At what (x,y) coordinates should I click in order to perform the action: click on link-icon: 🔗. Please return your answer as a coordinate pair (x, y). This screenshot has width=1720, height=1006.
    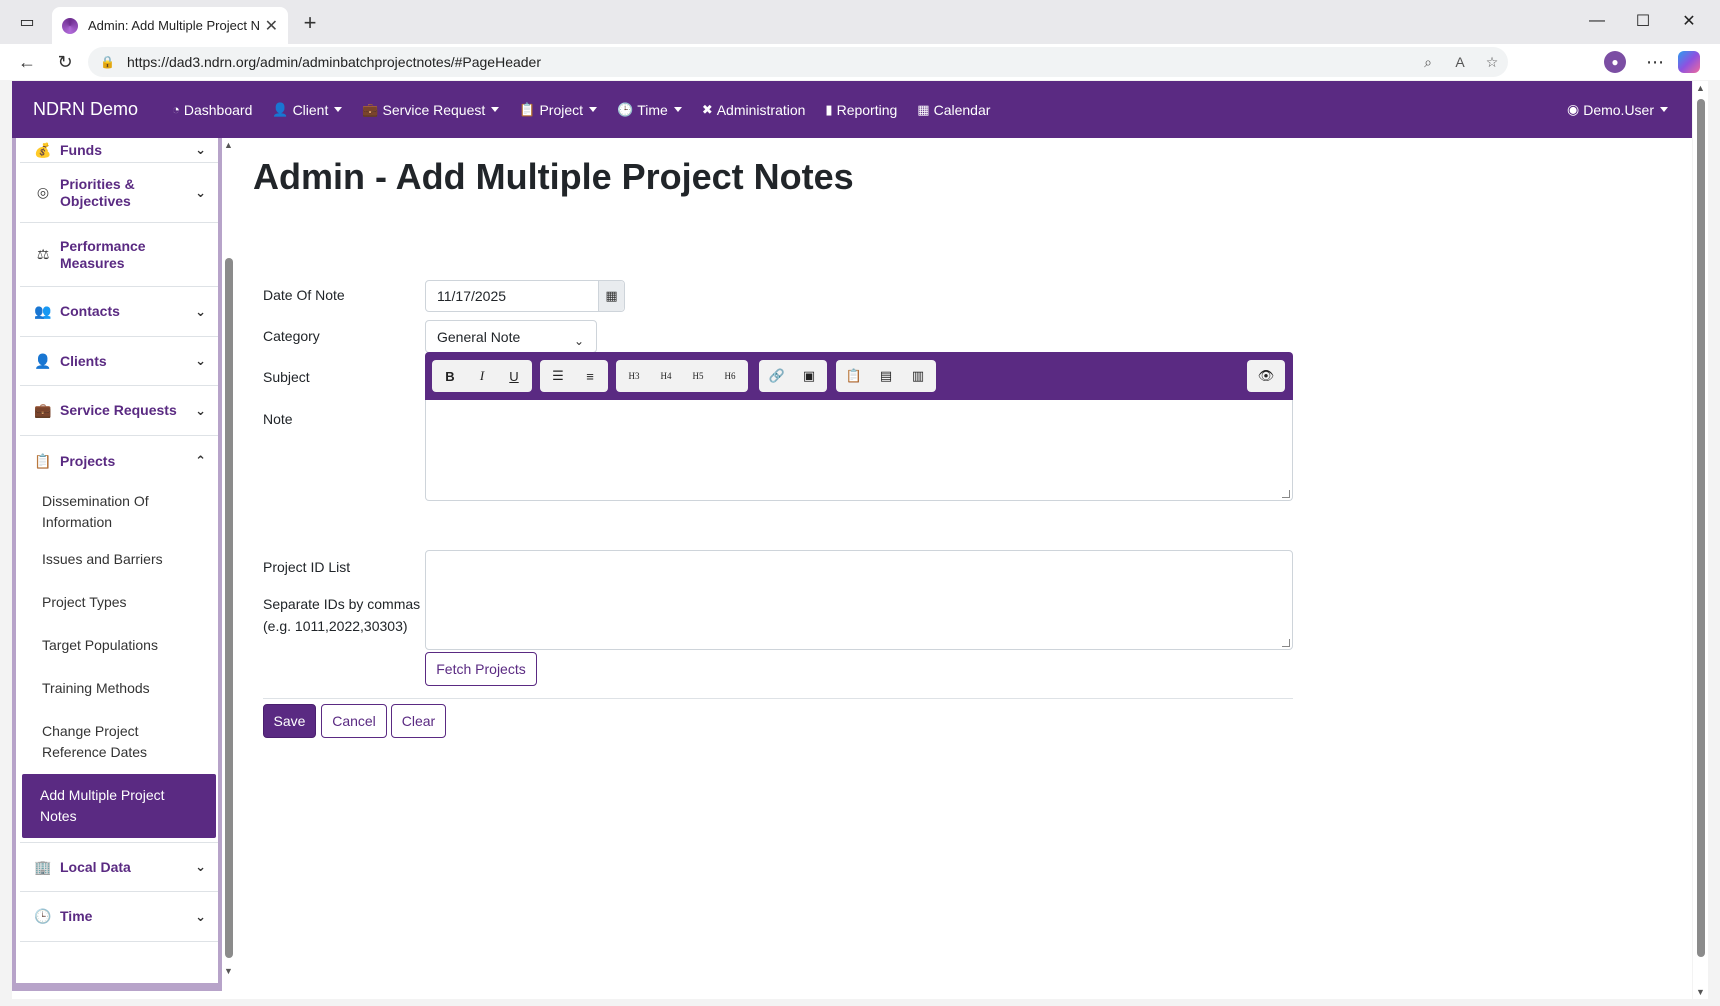
    Looking at the image, I should click on (777, 376).